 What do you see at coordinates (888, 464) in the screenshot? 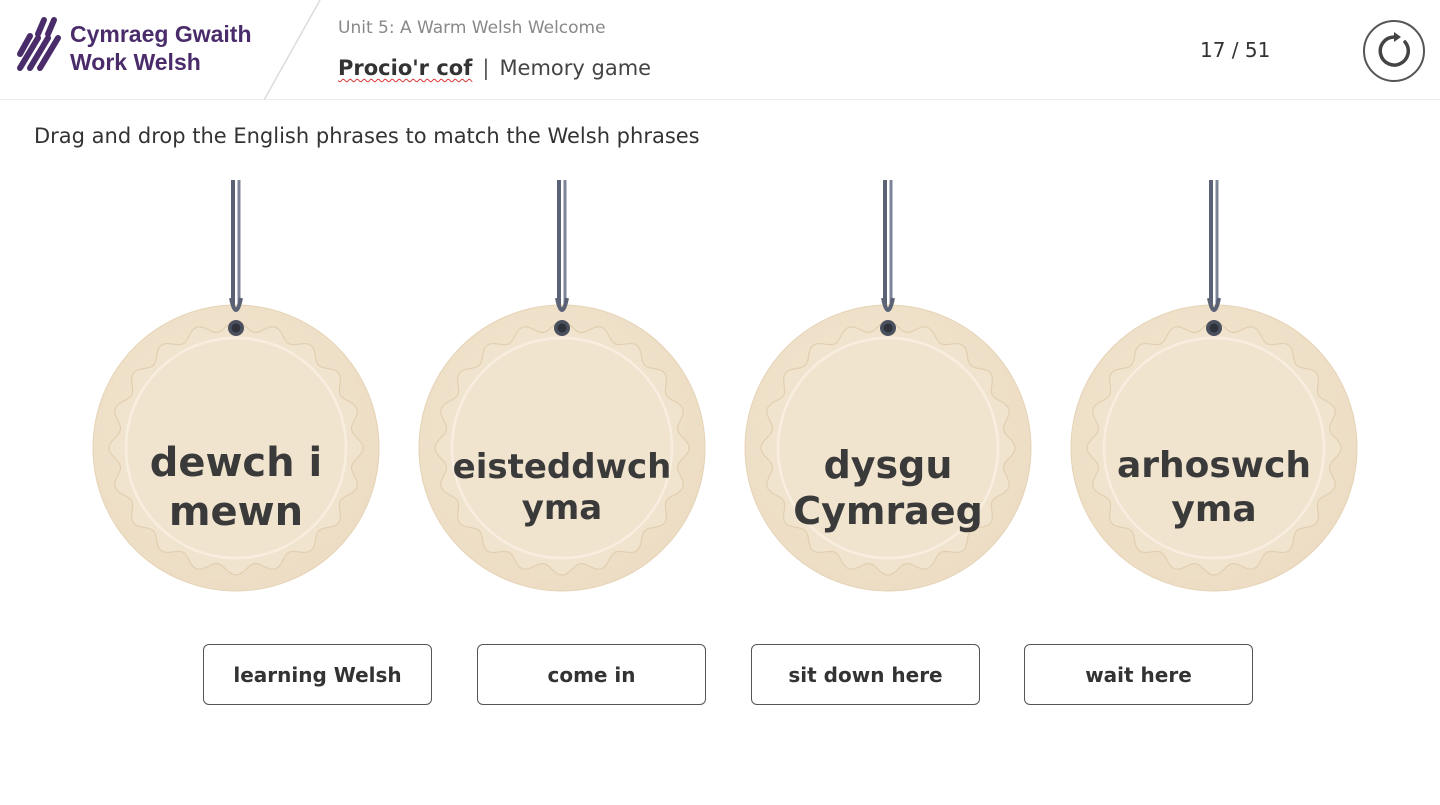
I see `tag-text-line-1: dysgu` at bounding box center [888, 464].